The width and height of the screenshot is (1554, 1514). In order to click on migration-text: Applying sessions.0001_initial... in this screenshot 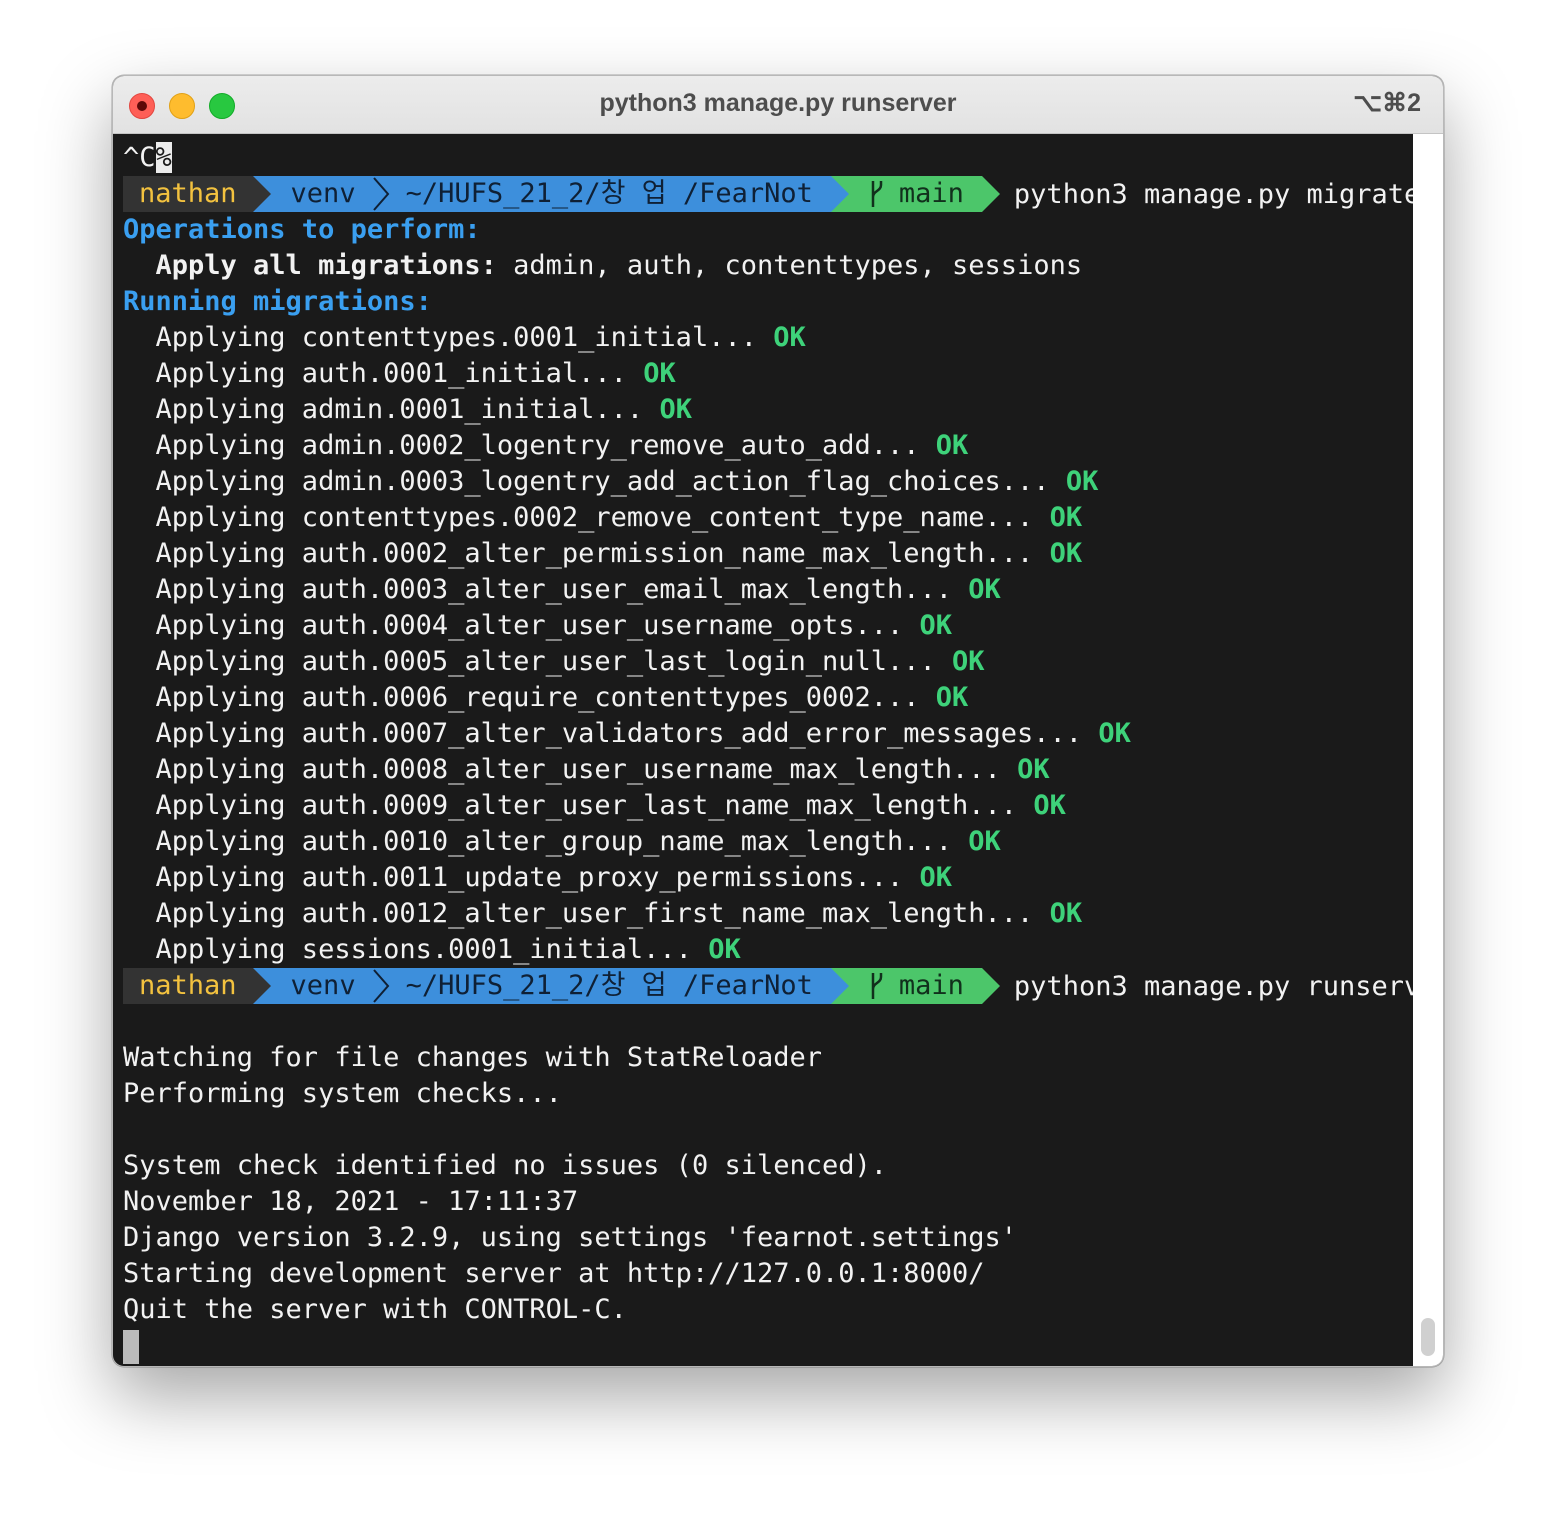, I will do `click(407, 949)`.